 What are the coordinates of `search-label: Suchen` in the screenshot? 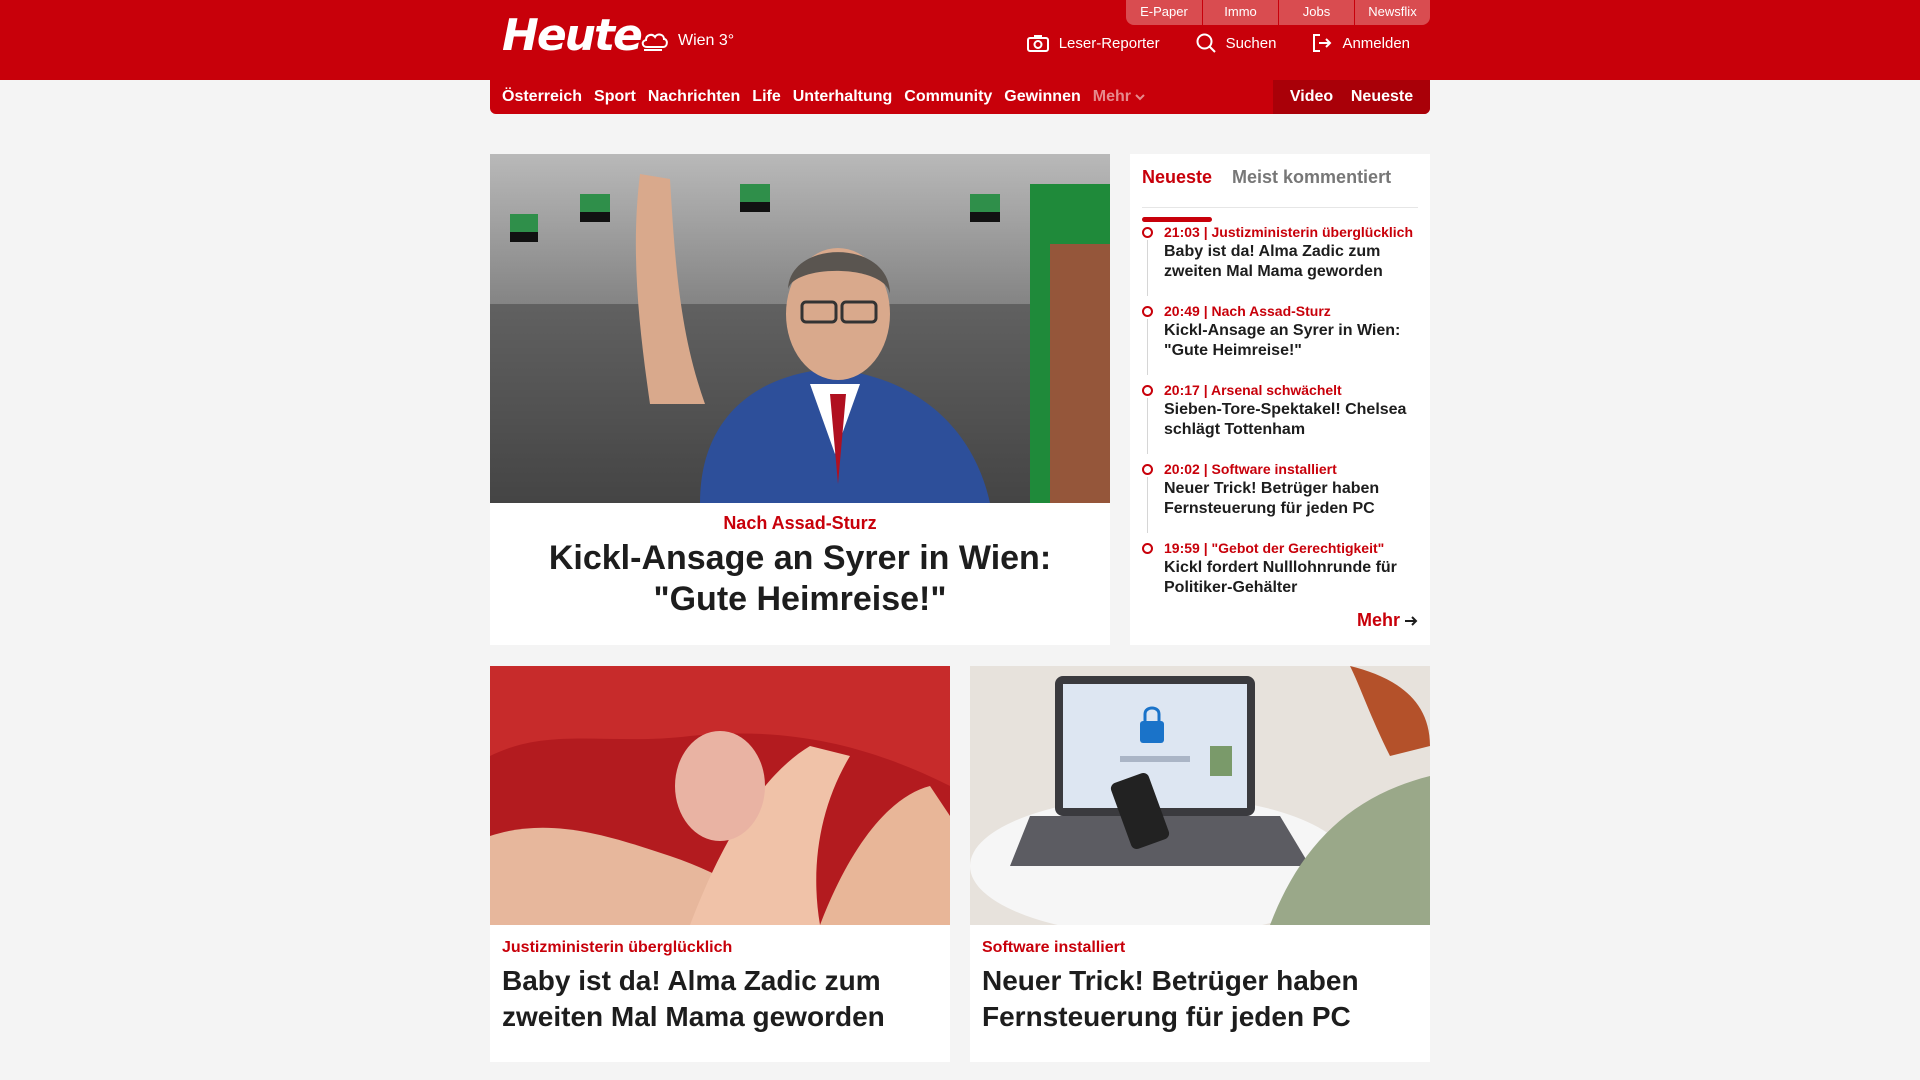 It's located at (1251, 43).